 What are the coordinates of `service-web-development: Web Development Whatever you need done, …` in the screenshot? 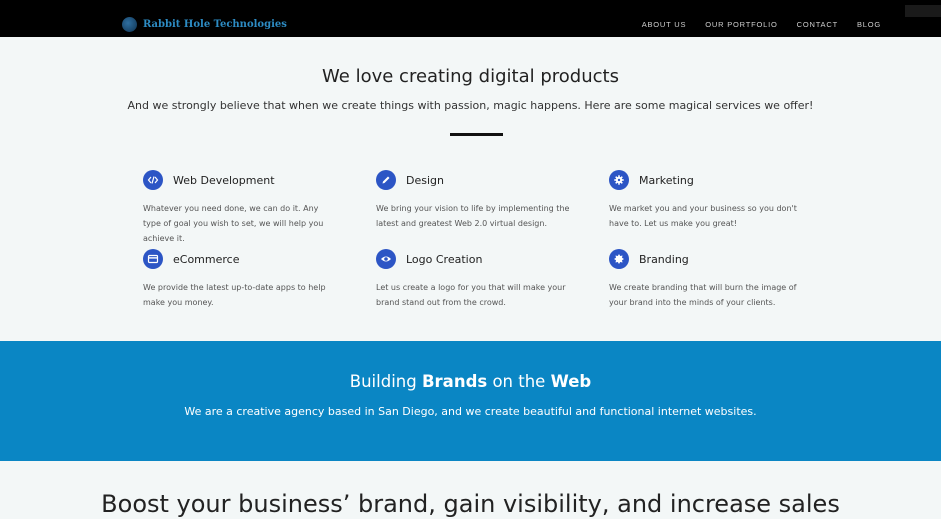 It's located at (243, 208).